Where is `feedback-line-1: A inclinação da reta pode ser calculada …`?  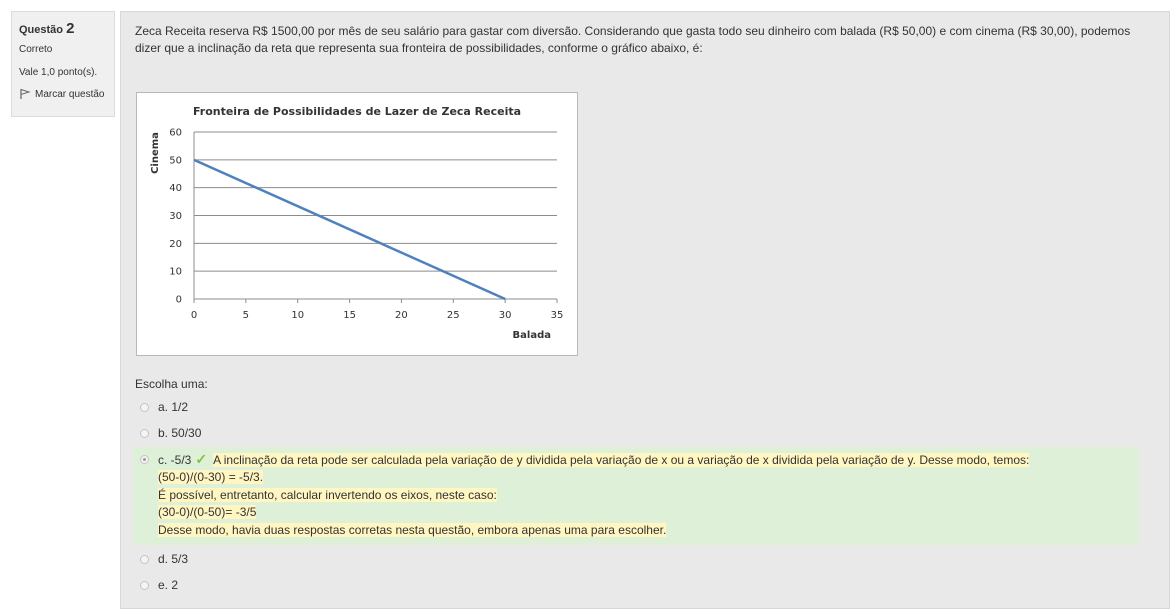
feedback-line-1: A inclinação da reta pode ser calculada … is located at coordinates (621, 459).